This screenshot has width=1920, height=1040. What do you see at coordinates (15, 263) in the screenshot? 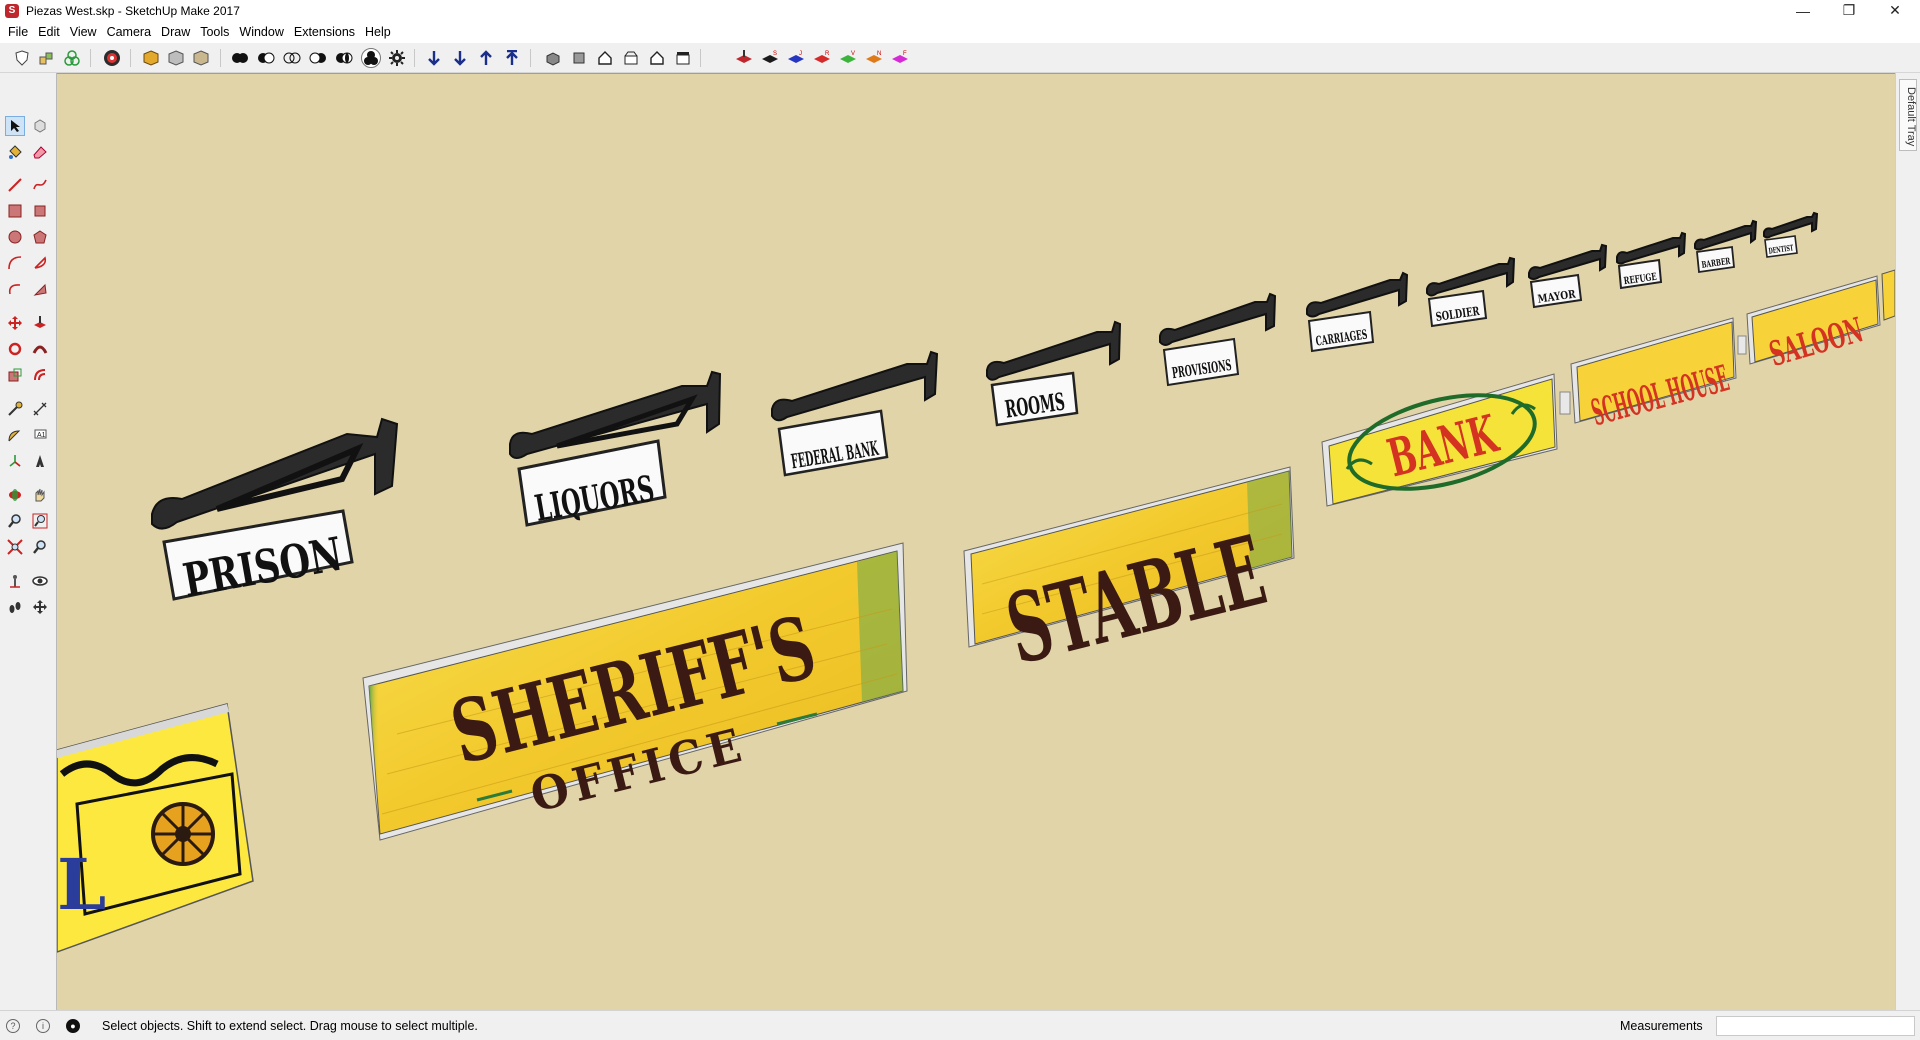
I see `arc-icon` at bounding box center [15, 263].